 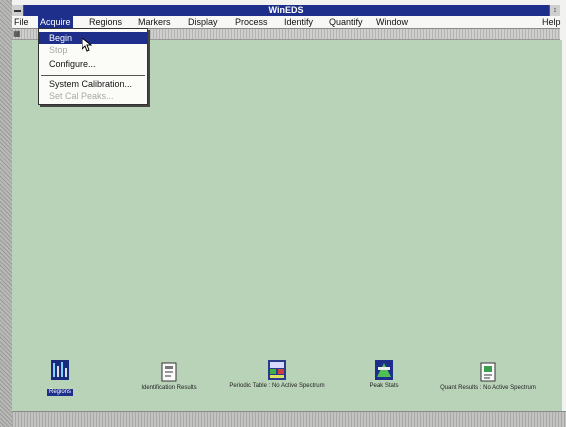 I want to click on minimized-window-quant-results: Quant Results : No Active Spectrum, so click(x=488, y=377).